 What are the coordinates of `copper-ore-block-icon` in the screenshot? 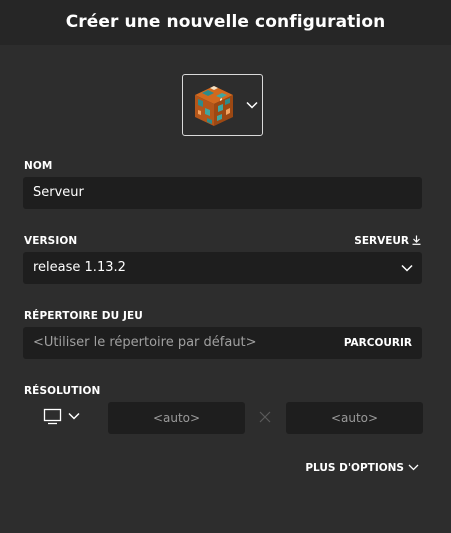 It's located at (214, 106).